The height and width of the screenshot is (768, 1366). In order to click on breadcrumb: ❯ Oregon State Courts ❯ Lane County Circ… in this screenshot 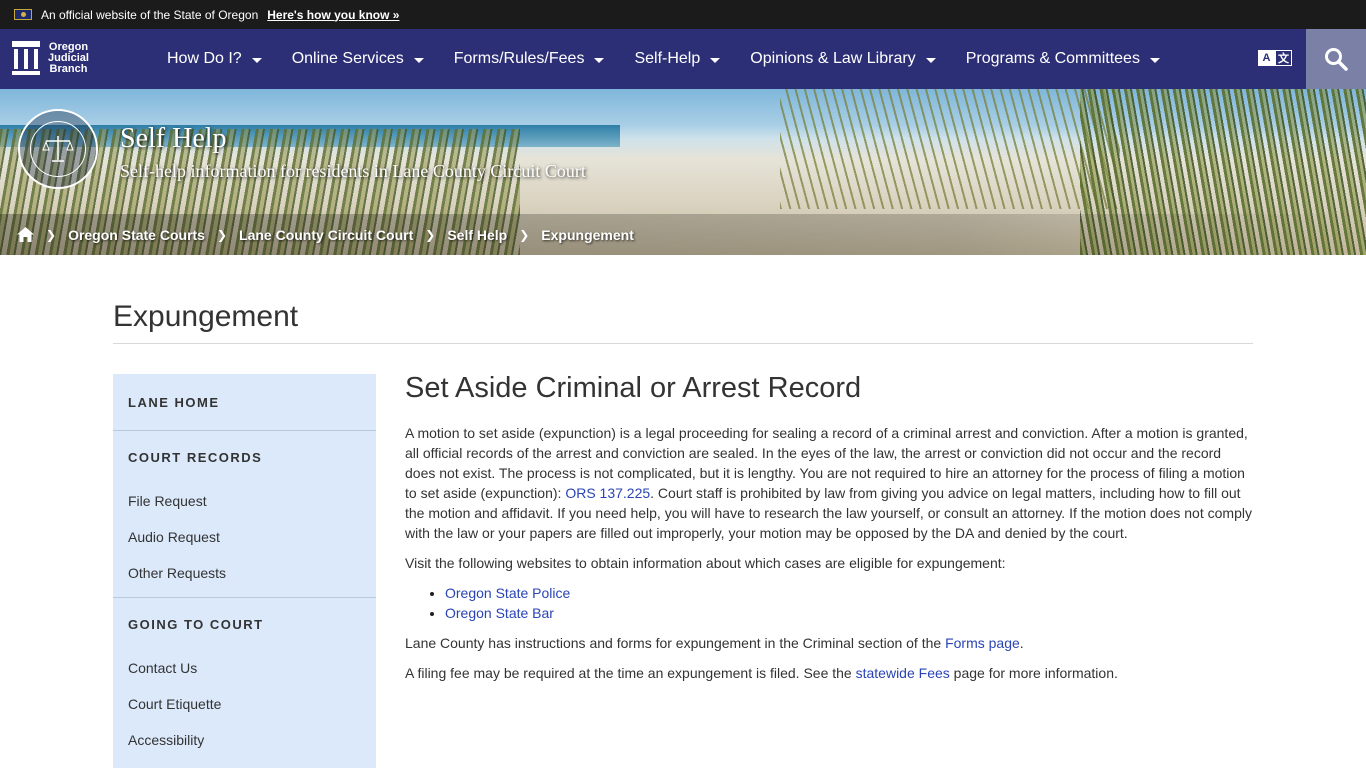, I will do `click(683, 234)`.